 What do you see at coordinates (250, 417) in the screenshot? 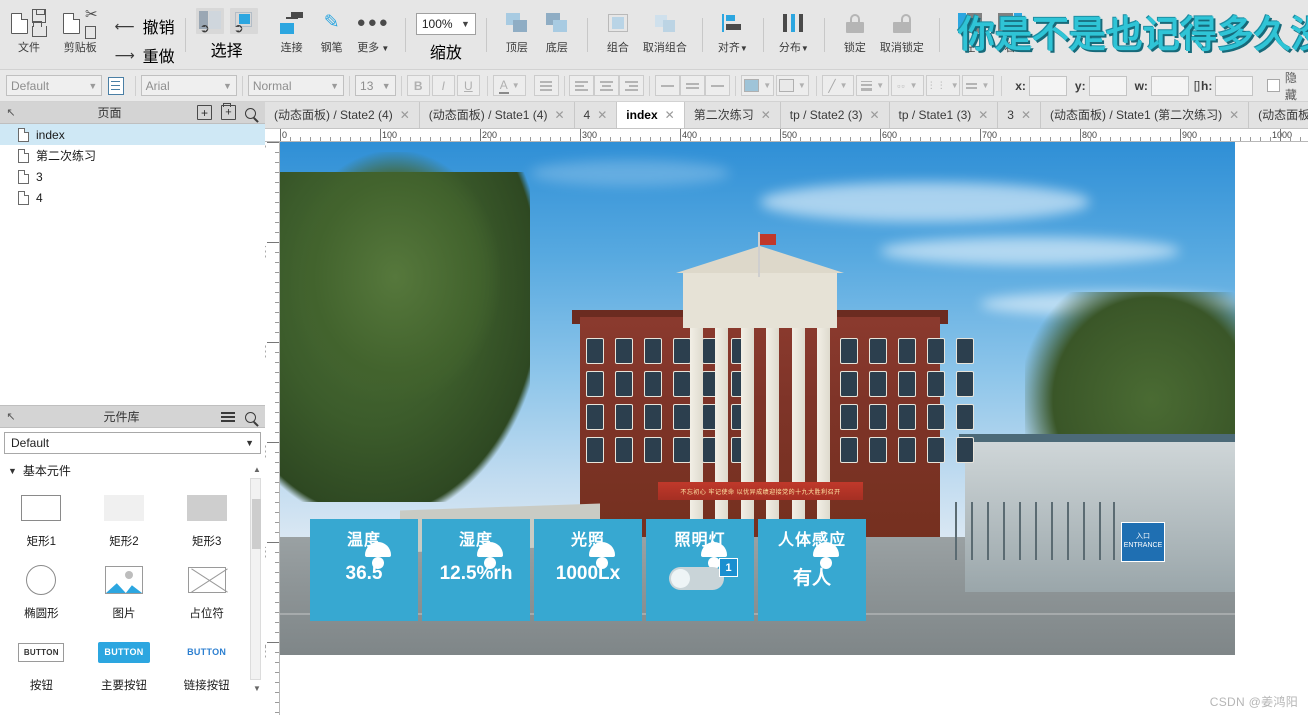
I see `search-icon` at bounding box center [250, 417].